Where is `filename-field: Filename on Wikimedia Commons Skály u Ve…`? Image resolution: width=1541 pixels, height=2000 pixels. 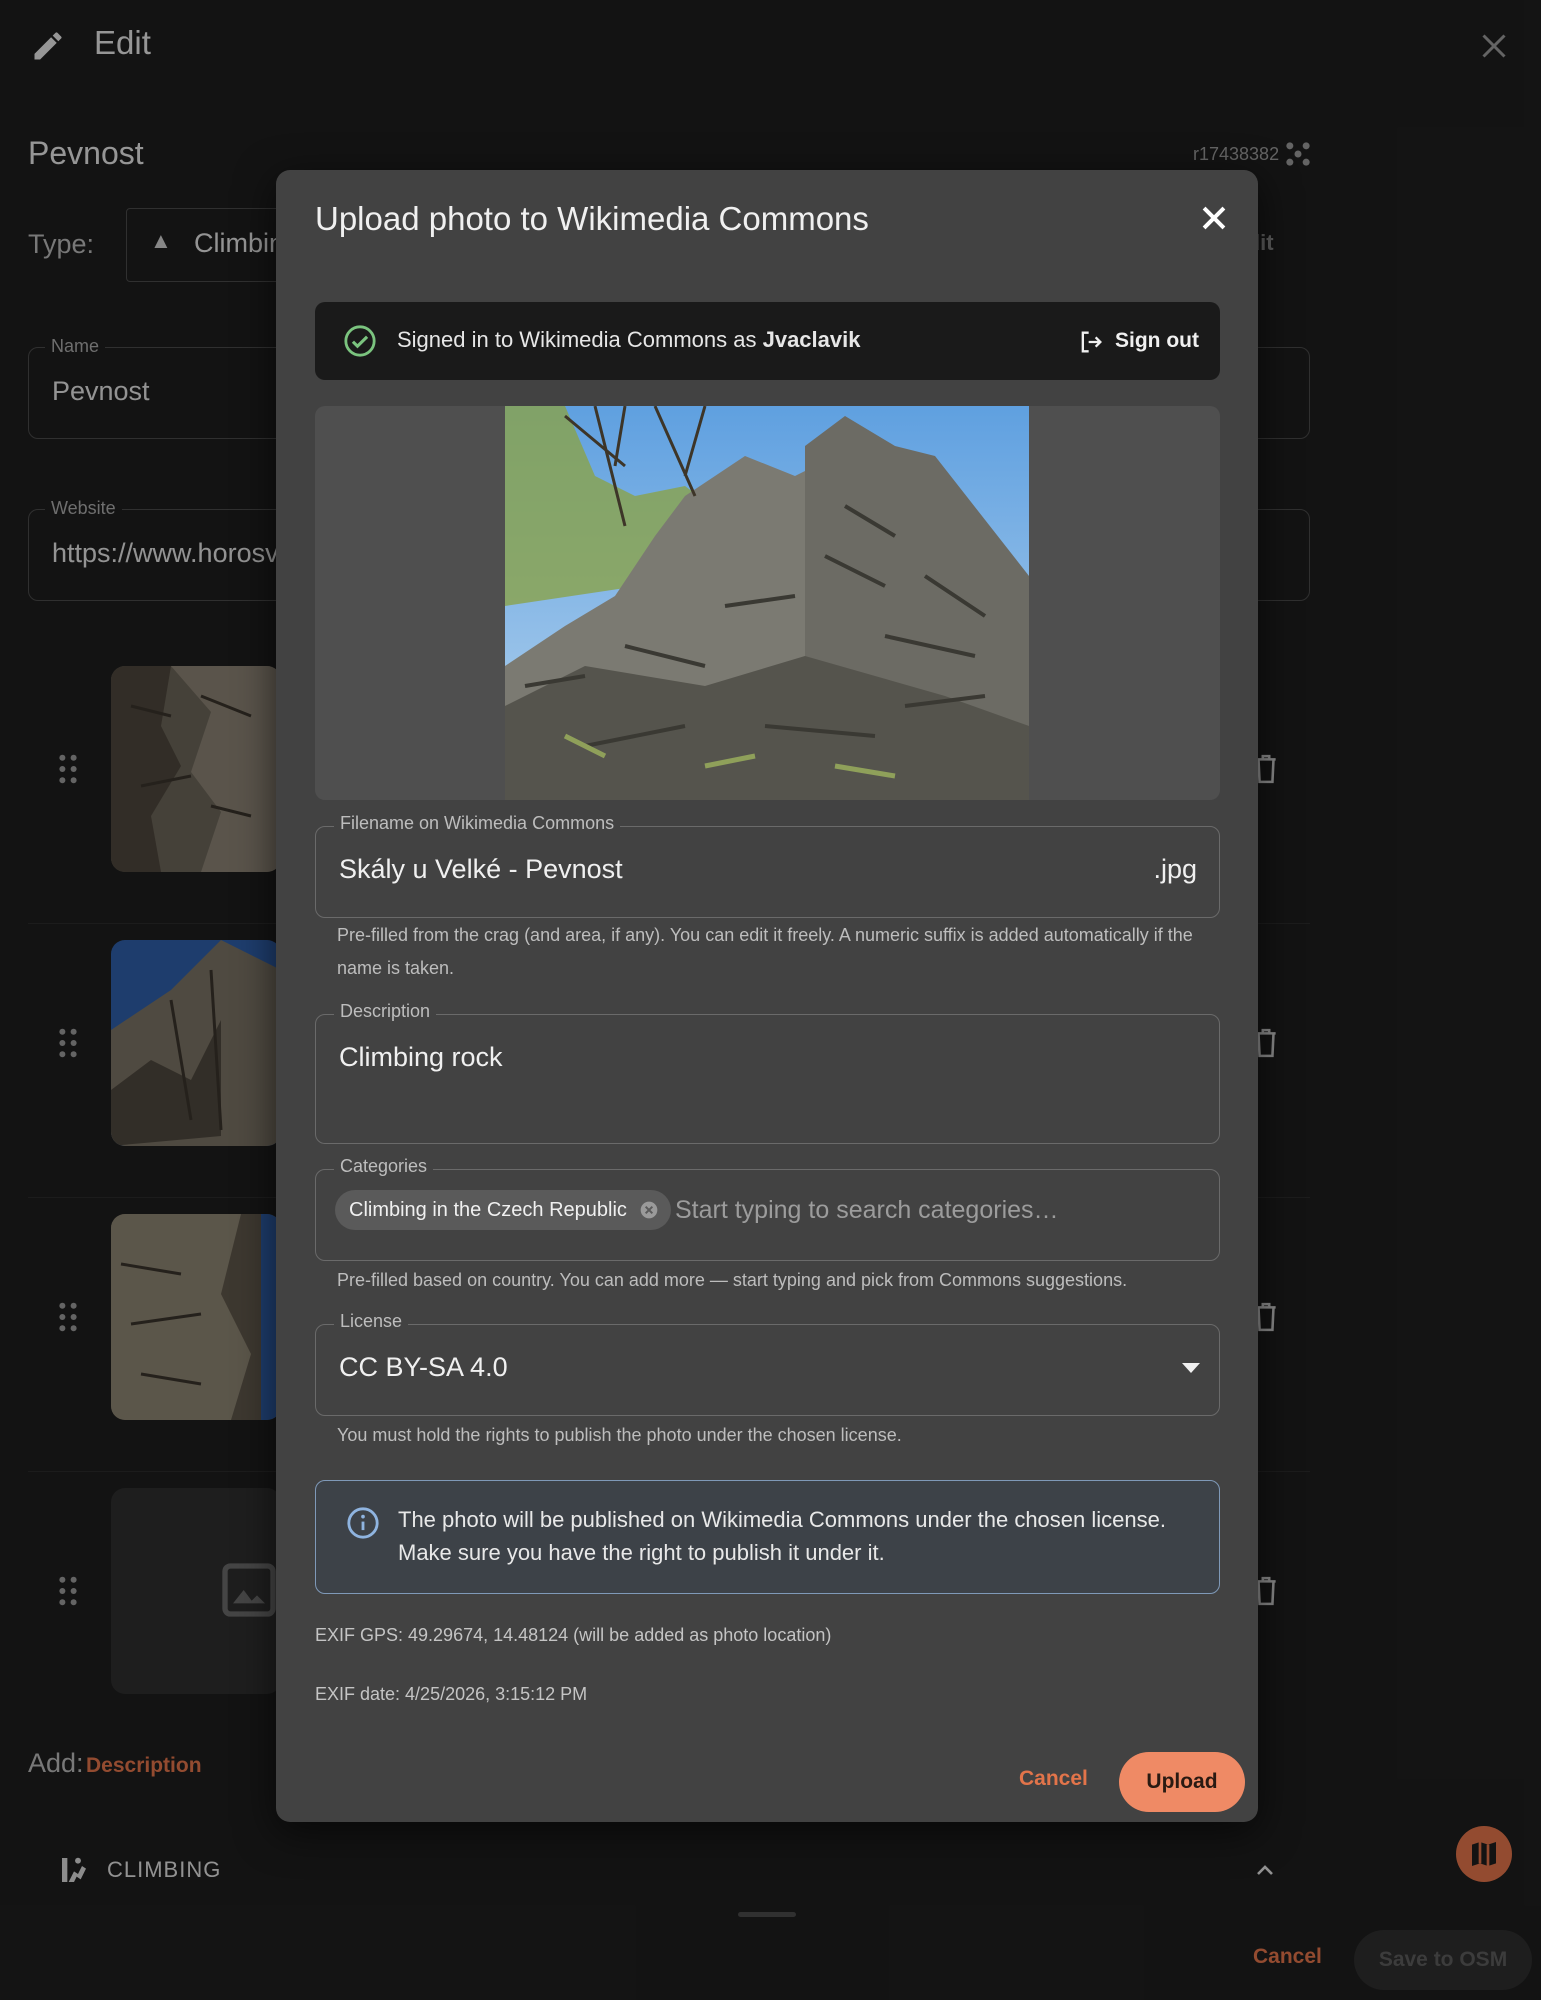 filename-field: Filename on Wikimedia Commons Skály u Ve… is located at coordinates (767, 865).